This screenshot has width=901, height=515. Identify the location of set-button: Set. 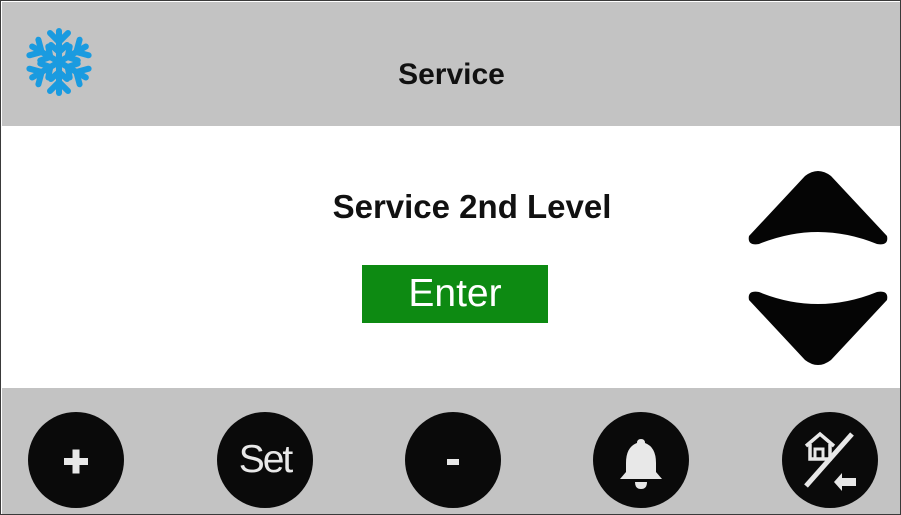
(265, 460).